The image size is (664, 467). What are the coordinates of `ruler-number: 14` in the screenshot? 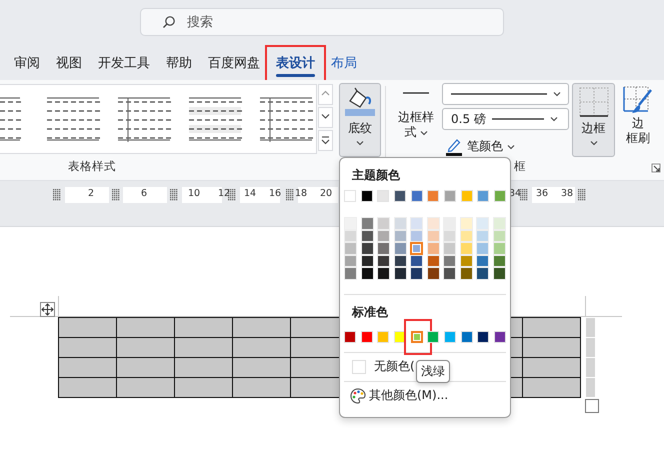 It's located at (250, 193).